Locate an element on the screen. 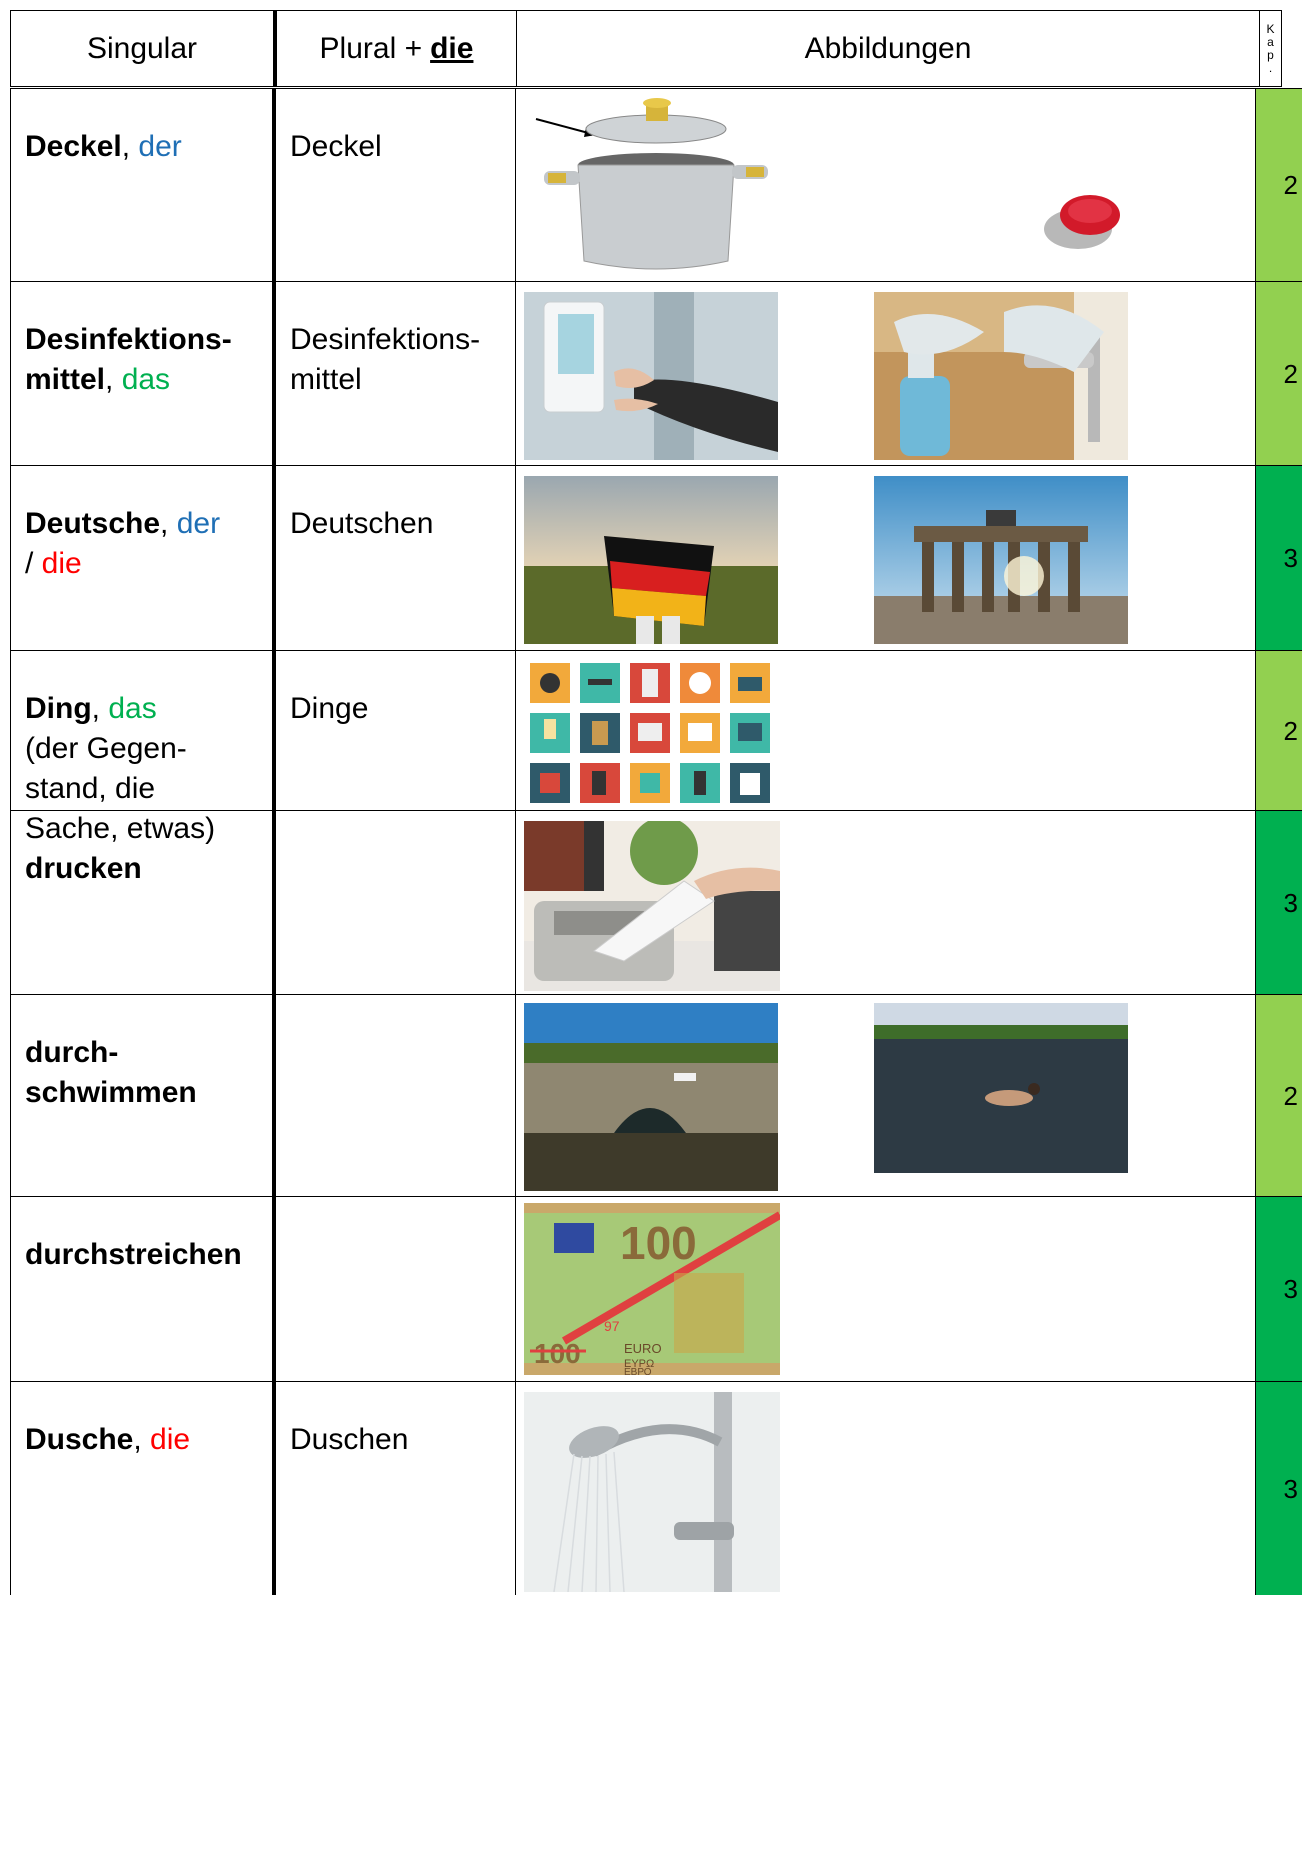 The width and height of the screenshot is (1303, 1859). header-kap: K a p . is located at coordinates (1270, 48).